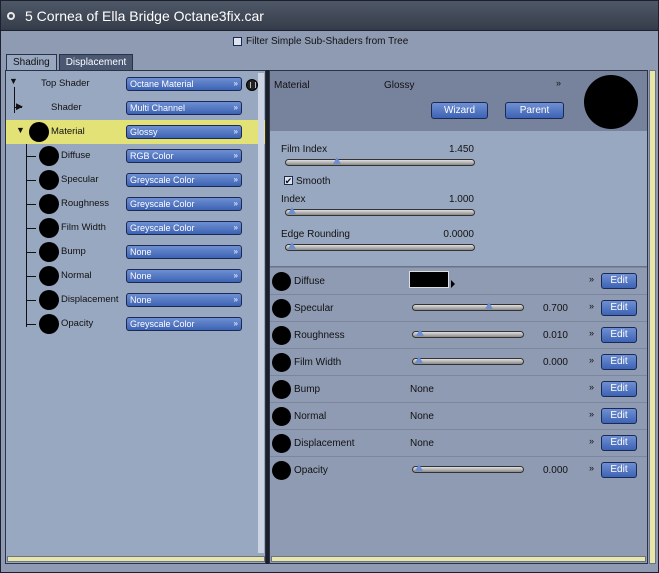 The image size is (659, 573). Describe the element at coordinates (292, 85) in the screenshot. I see `header-label: Material` at that location.